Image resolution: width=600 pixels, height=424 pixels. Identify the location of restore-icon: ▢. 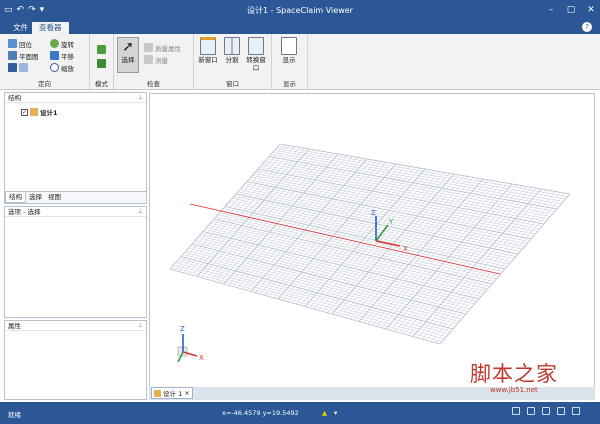
(571, 10).